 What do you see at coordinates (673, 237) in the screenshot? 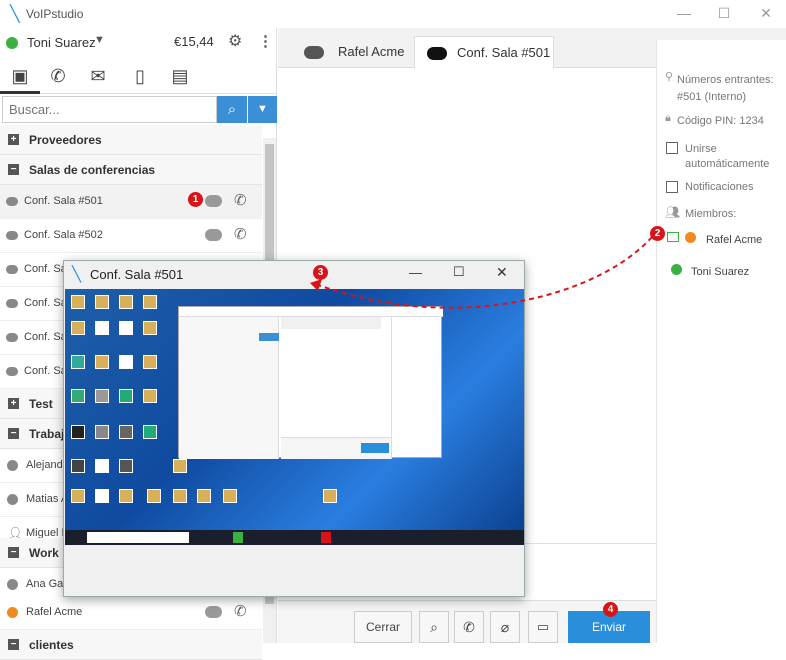
I see `monitor-icon` at bounding box center [673, 237].